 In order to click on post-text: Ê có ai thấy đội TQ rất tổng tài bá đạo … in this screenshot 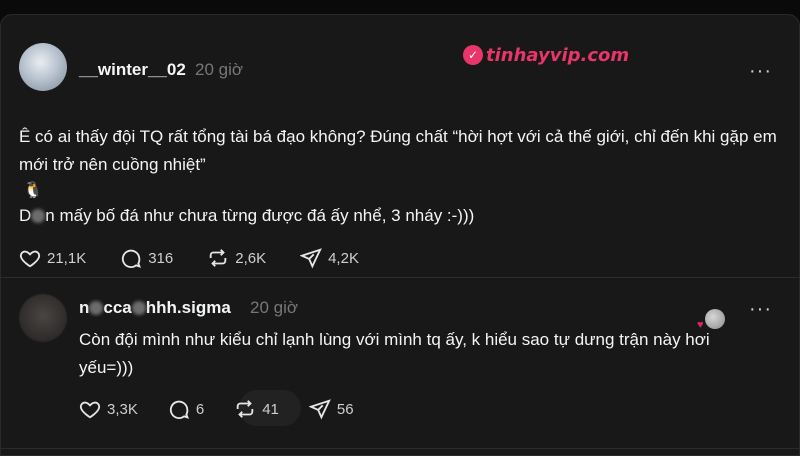, I will do `click(400, 150)`.